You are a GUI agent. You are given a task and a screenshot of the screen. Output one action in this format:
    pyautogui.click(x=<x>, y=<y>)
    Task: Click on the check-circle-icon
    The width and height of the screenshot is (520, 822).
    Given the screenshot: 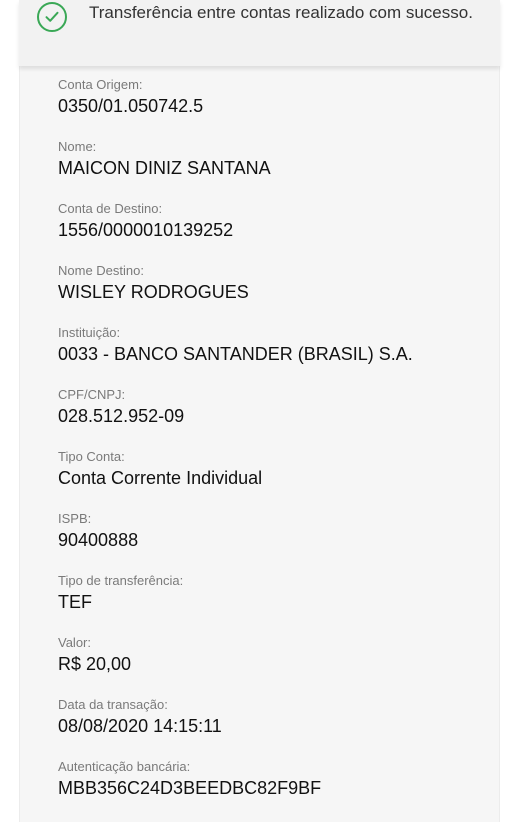 What is the action you would take?
    pyautogui.click(x=52, y=17)
    